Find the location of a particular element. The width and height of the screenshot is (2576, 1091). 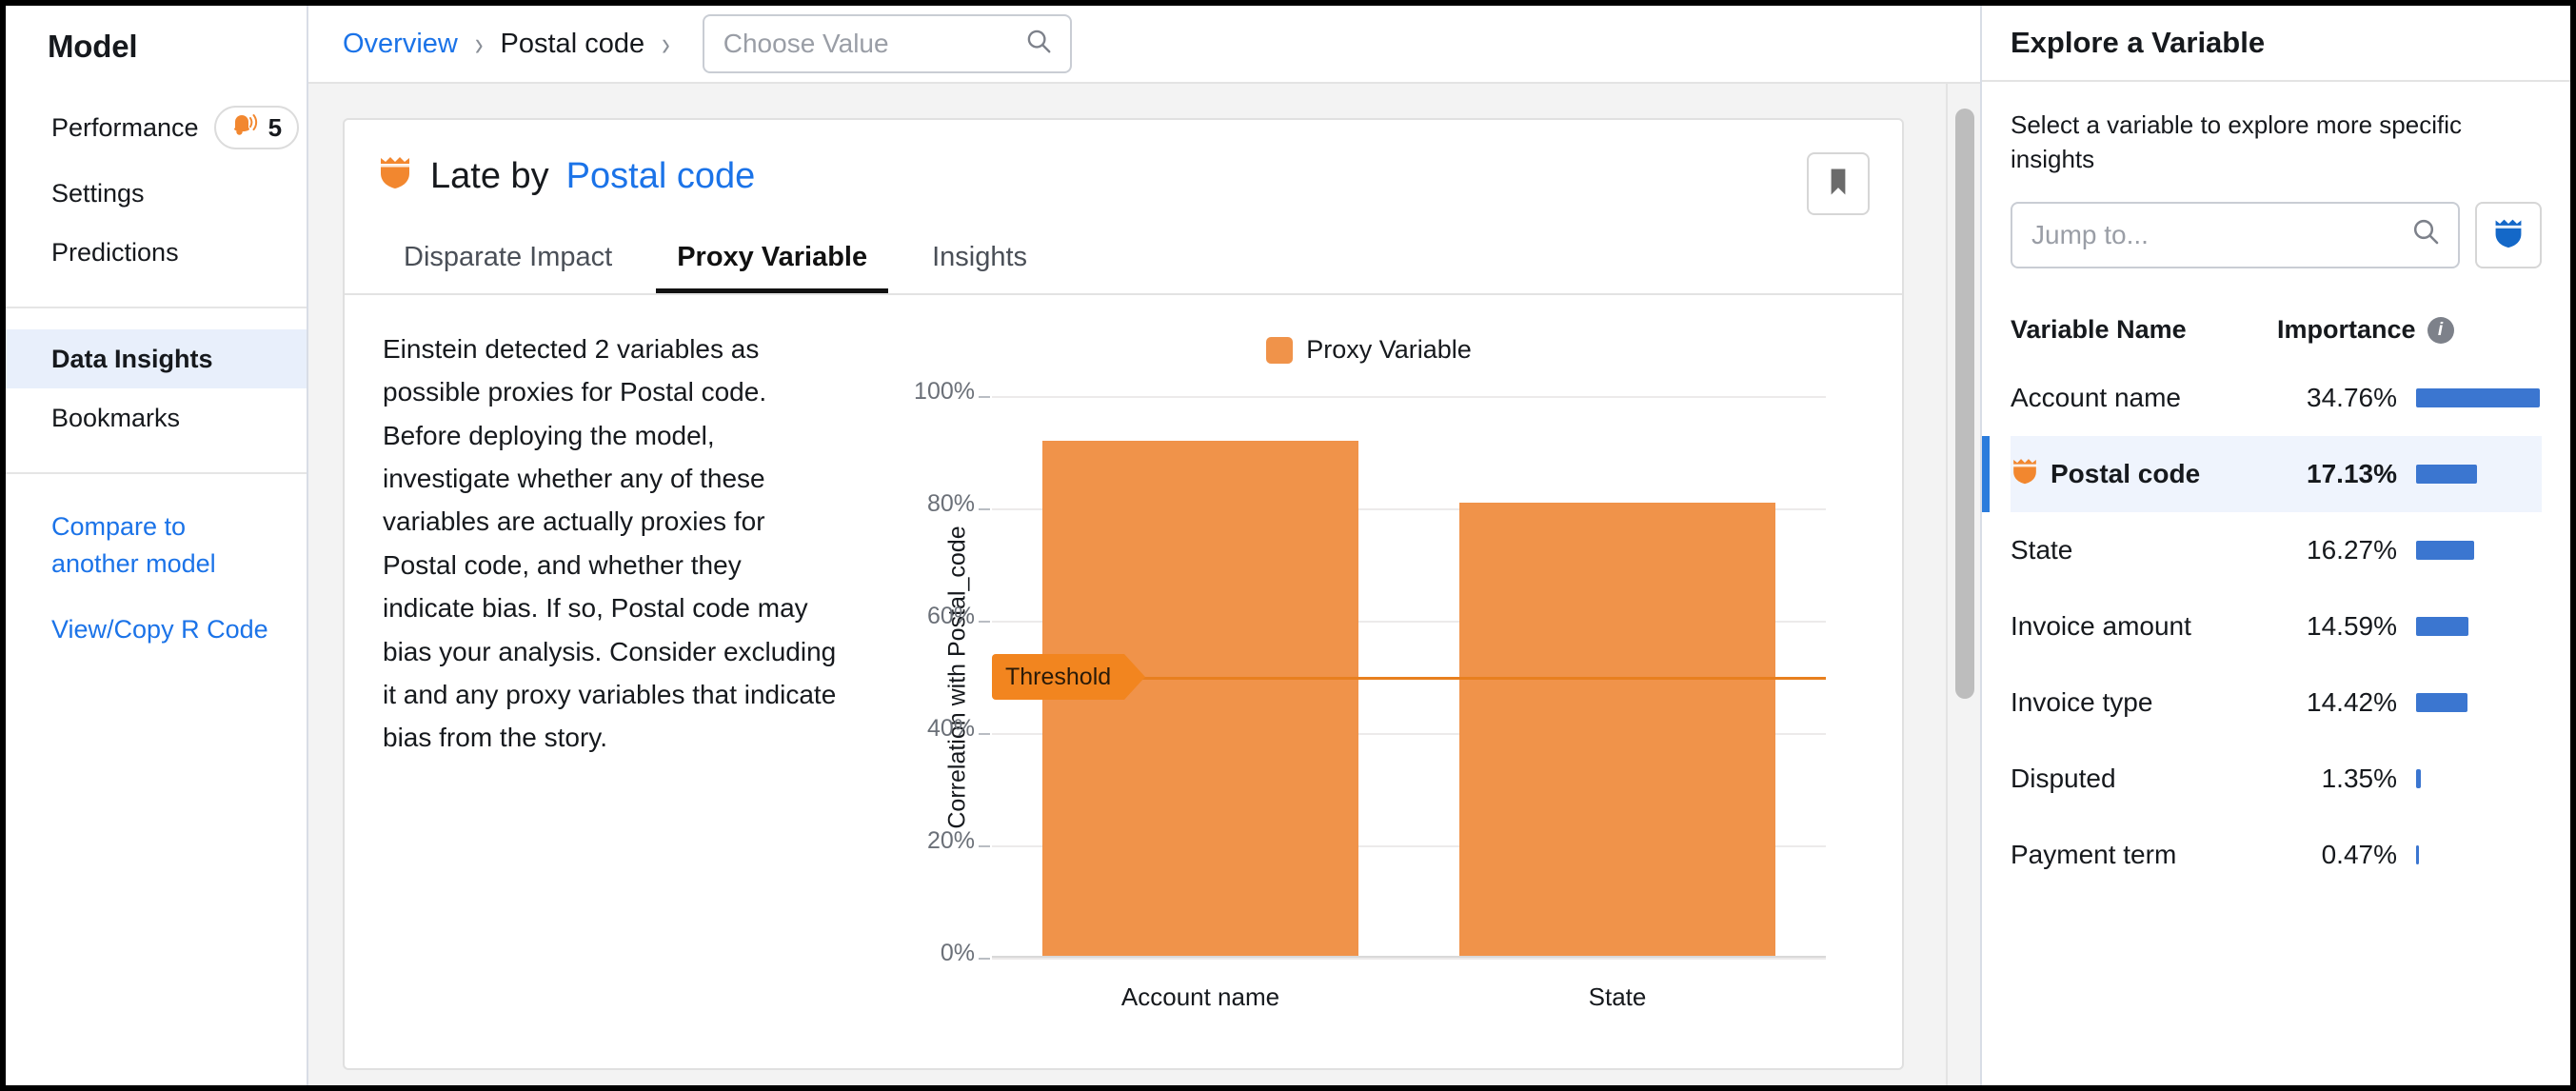

sensitive-variable-filter-button is located at coordinates (2508, 235).